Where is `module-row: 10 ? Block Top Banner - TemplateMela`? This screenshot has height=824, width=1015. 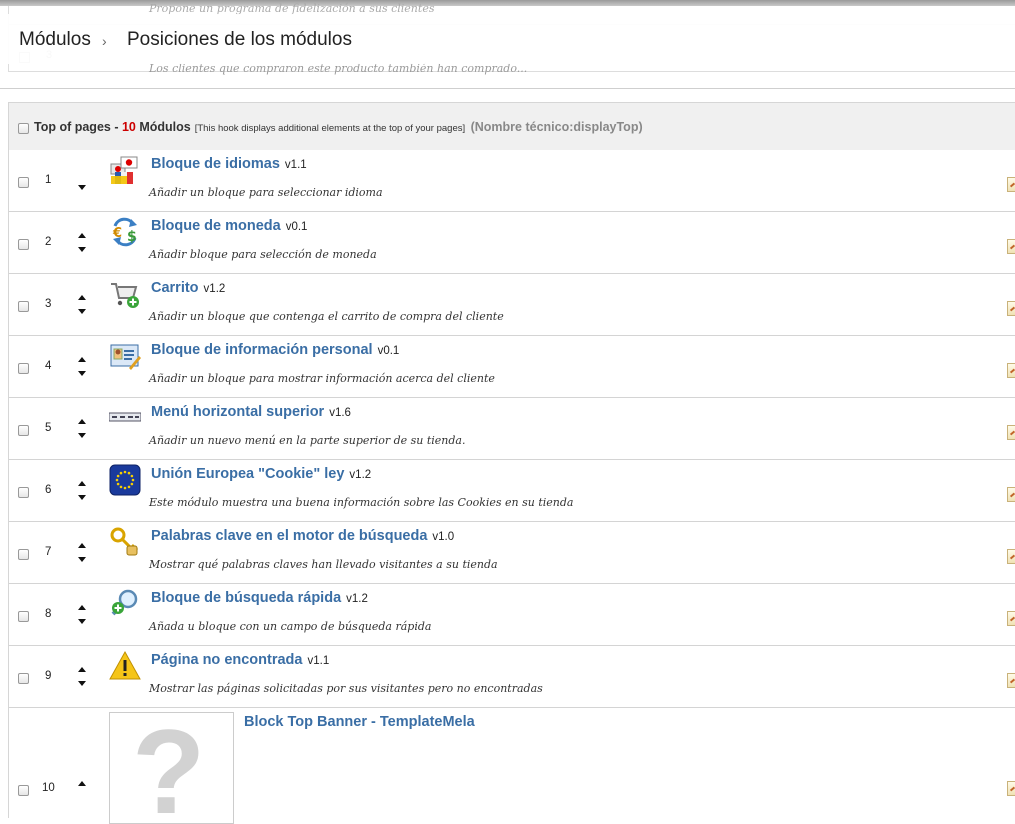
module-row: 10 ? Block Top Banner - TemplateMela is located at coordinates (512, 766).